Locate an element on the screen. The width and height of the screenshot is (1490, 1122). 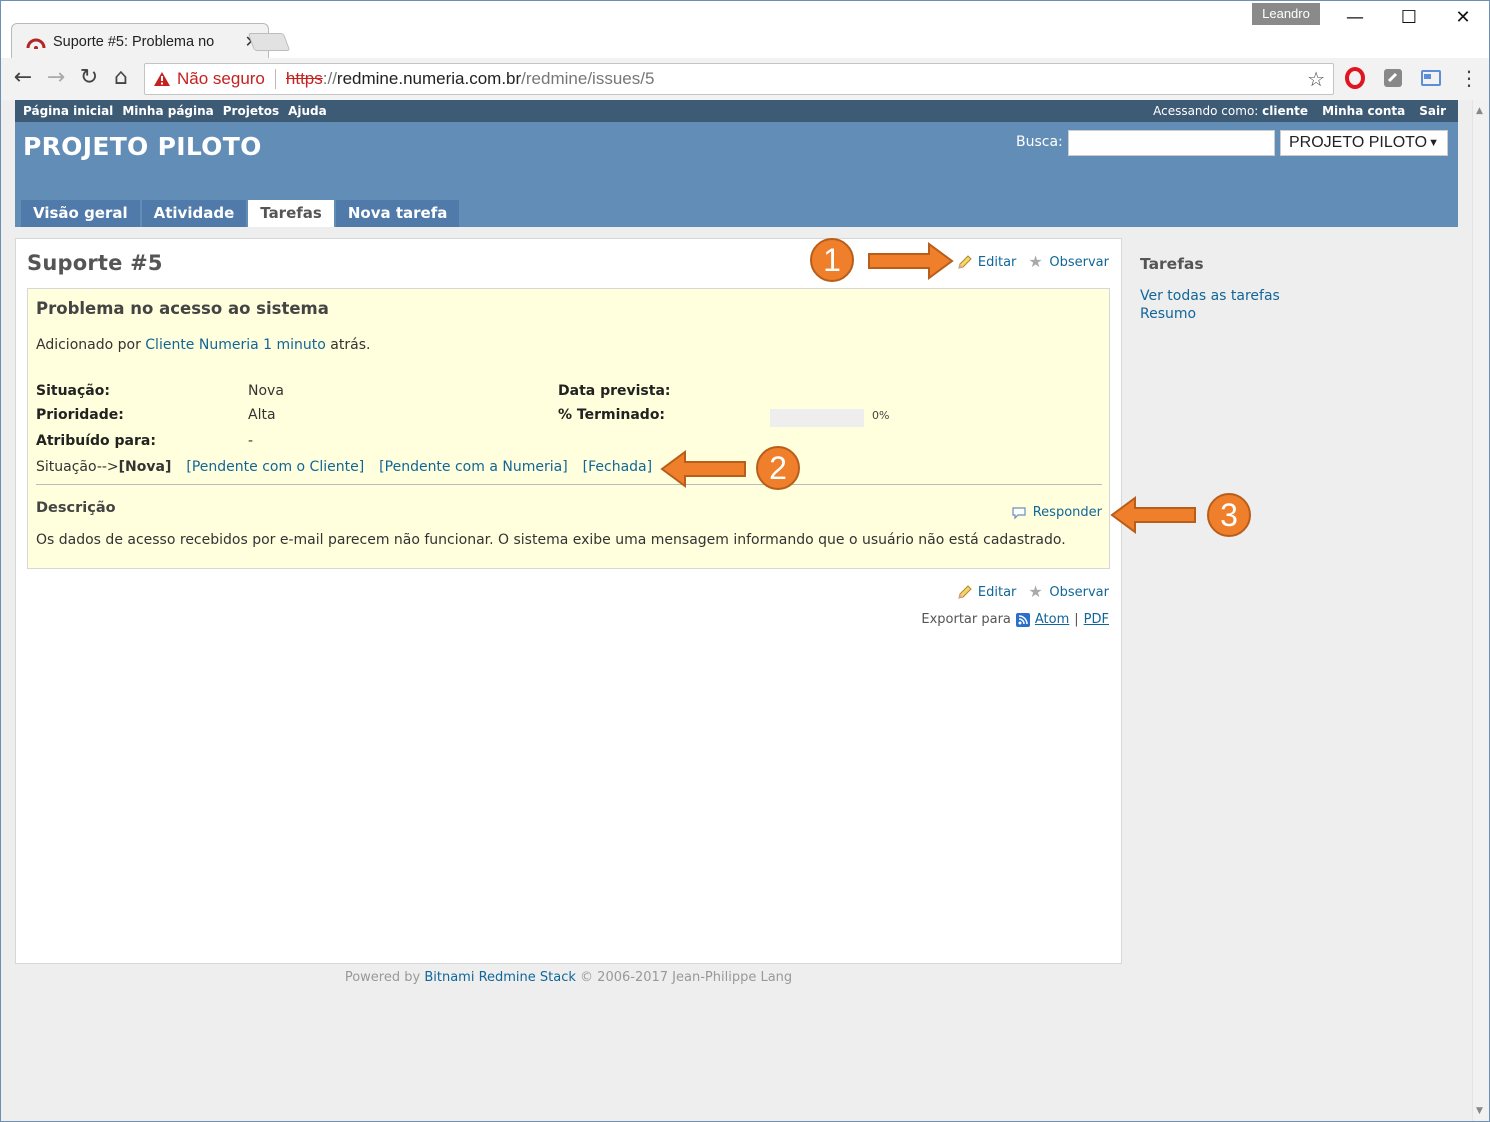
priority-label: Prioridade: is located at coordinates (80, 415).